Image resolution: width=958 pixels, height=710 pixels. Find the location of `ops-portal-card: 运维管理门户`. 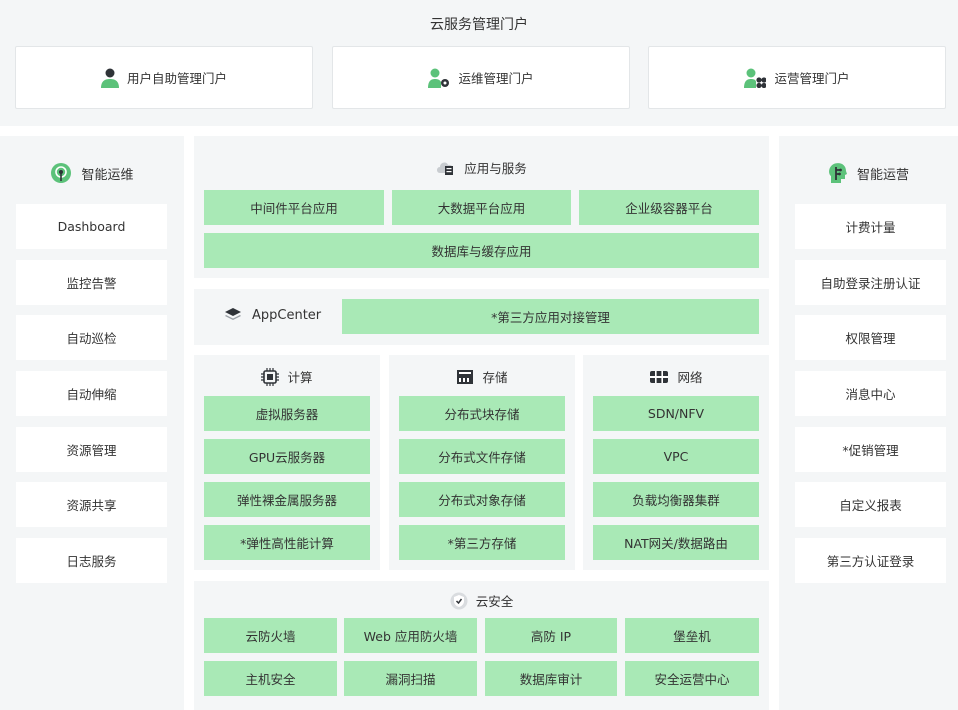

ops-portal-card: 运维管理门户 is located at coordinates (481, 77).